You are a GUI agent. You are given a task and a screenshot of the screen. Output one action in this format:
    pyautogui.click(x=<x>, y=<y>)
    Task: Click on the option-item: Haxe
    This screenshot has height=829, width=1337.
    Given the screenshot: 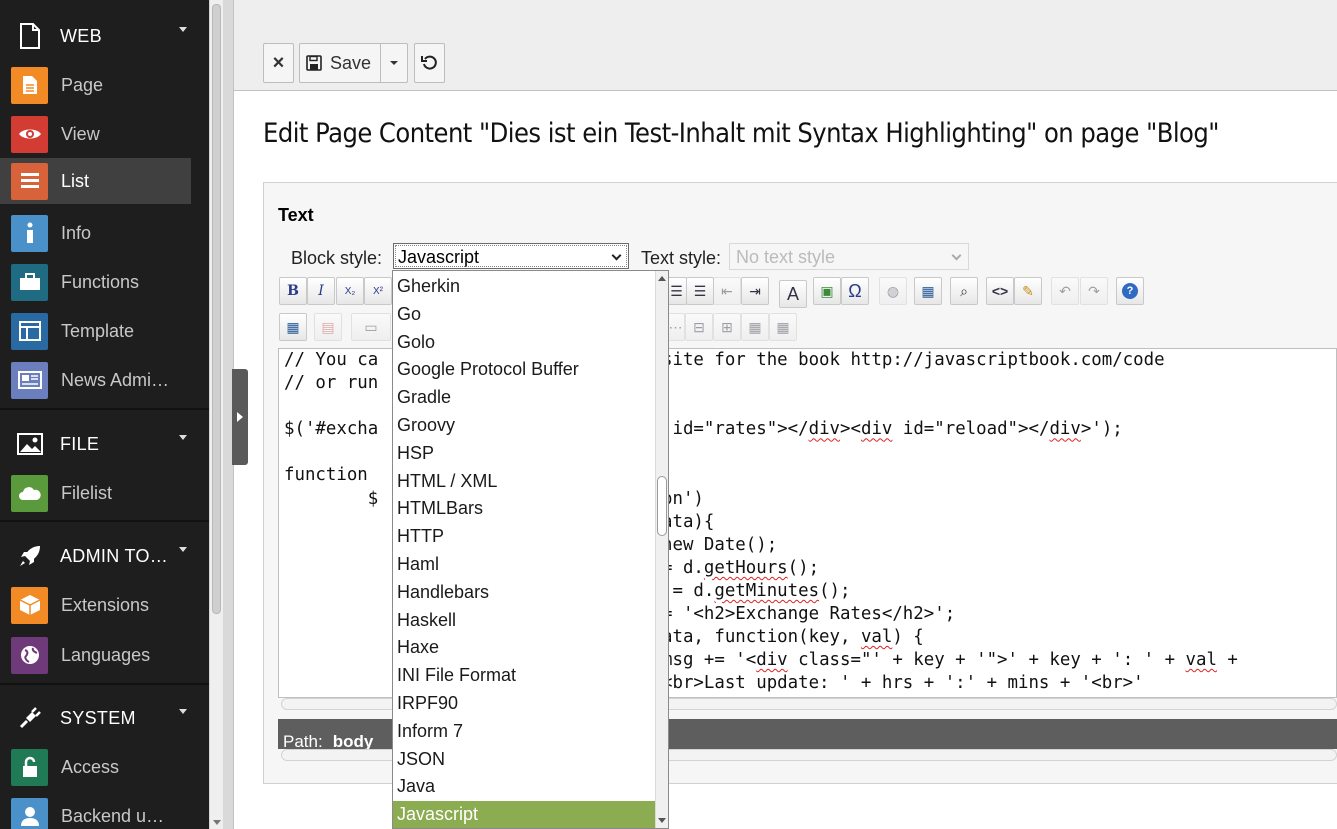 What is the action you would take?
    pyautogui.click(x=525, y=648)
    